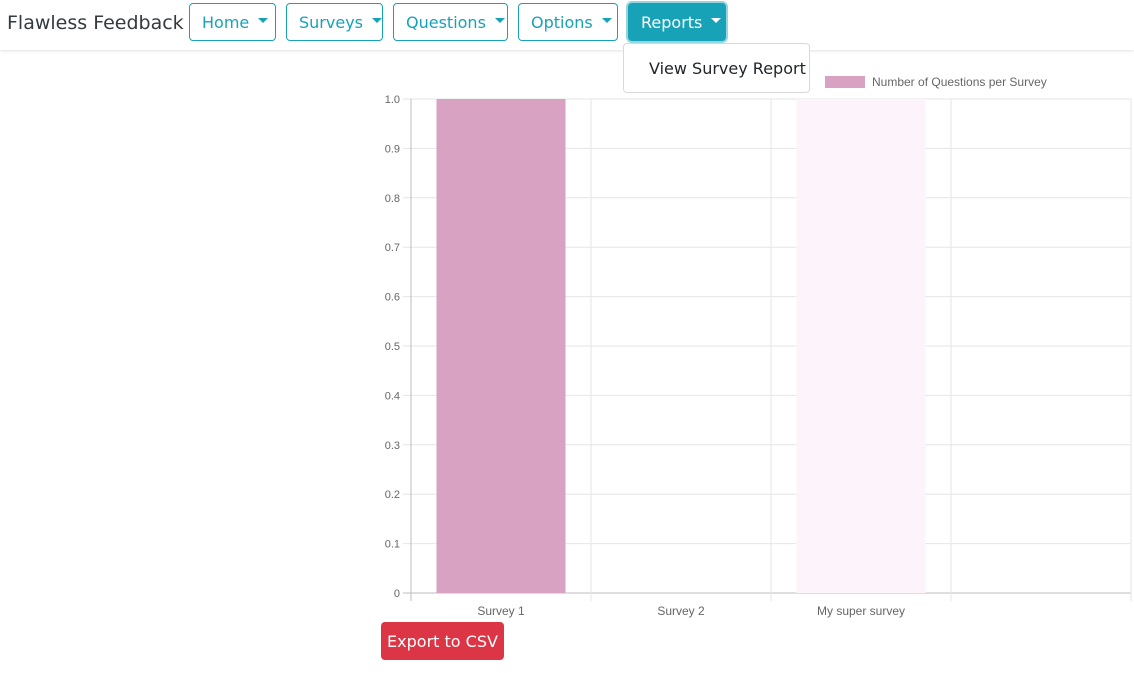 The height and width of the screenshot is (673, 1134). Describe the element at coordinates (672, 22) in the screenshot. I see `nav-reports-label: Reports` at that location.